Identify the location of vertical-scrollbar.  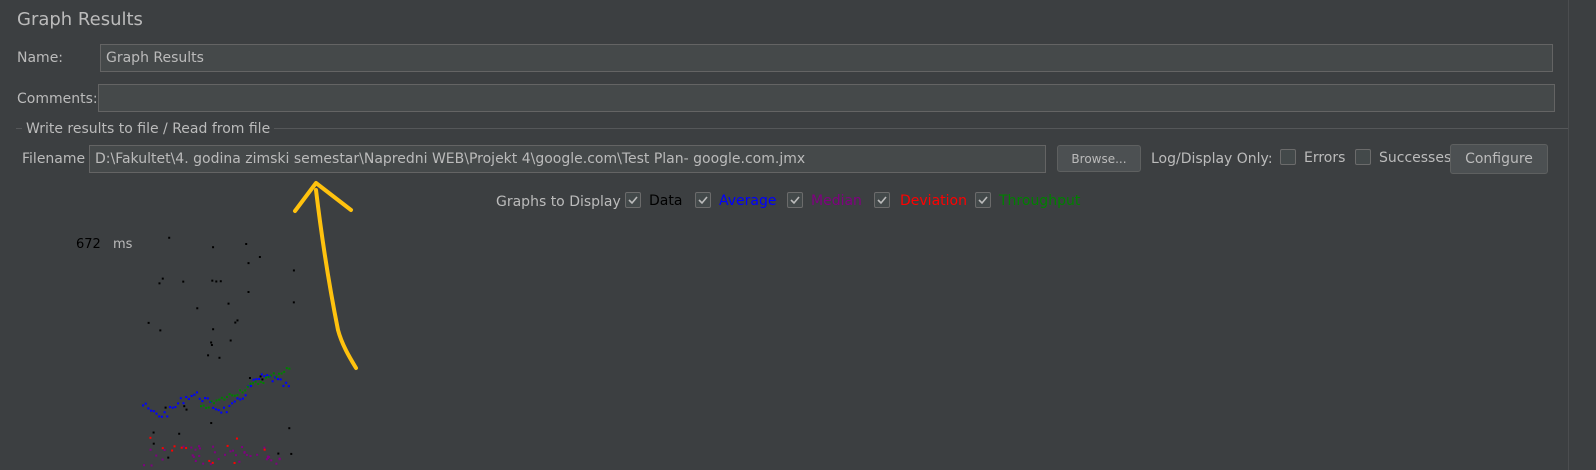
(1582, 235).